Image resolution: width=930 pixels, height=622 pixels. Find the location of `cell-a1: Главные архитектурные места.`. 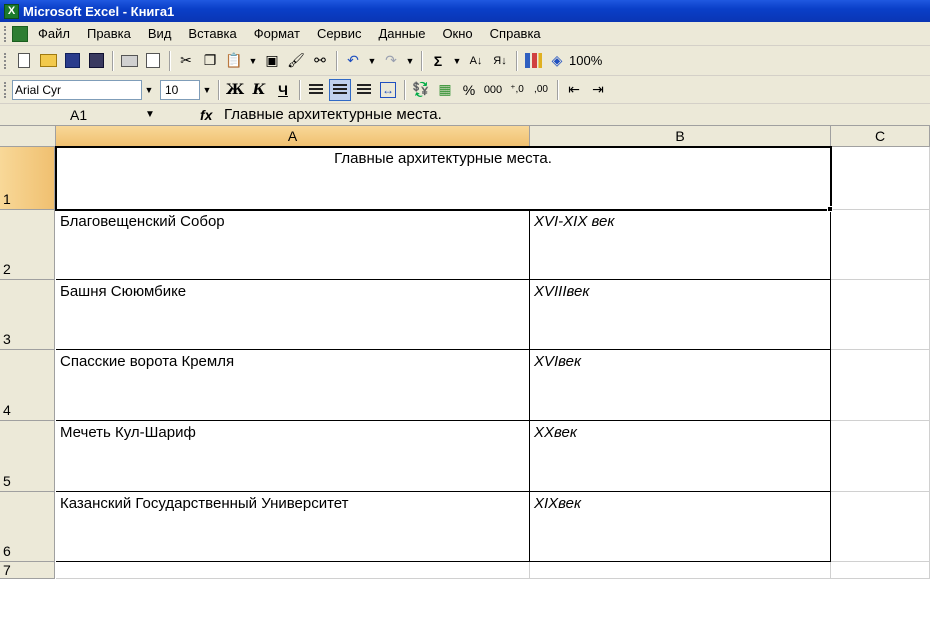

cell-a1: Главные архитектурные места. is located at coordinates (443, 178).